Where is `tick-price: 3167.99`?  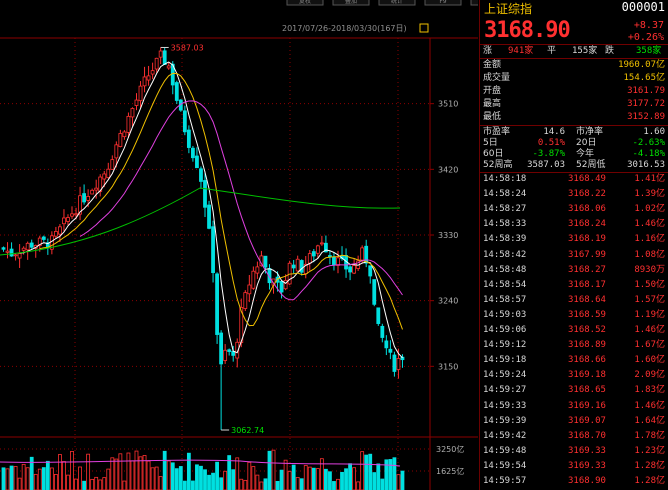 tick-price: 3167.99 is located at coordinates (587, 254).